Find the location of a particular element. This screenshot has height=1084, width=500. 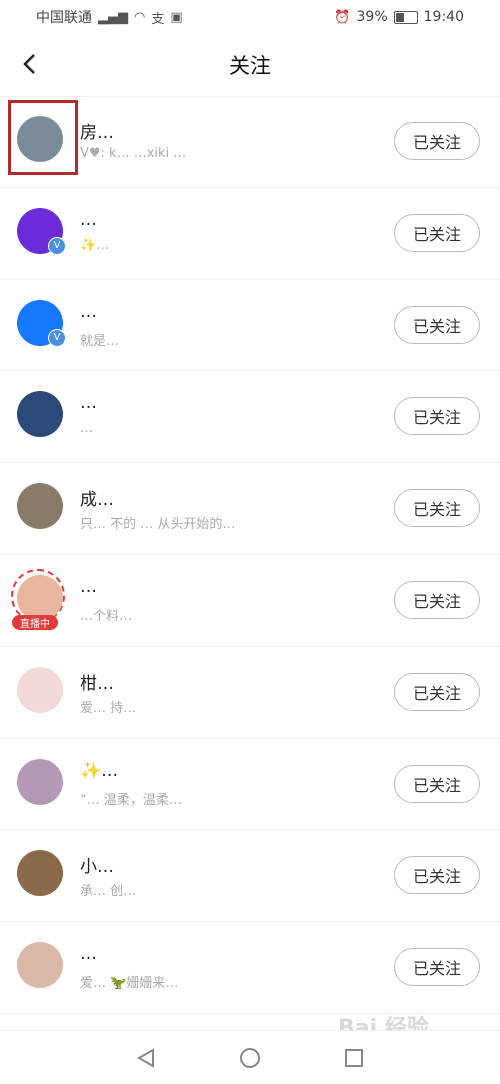

back-button is located at coordinates (29, 64).